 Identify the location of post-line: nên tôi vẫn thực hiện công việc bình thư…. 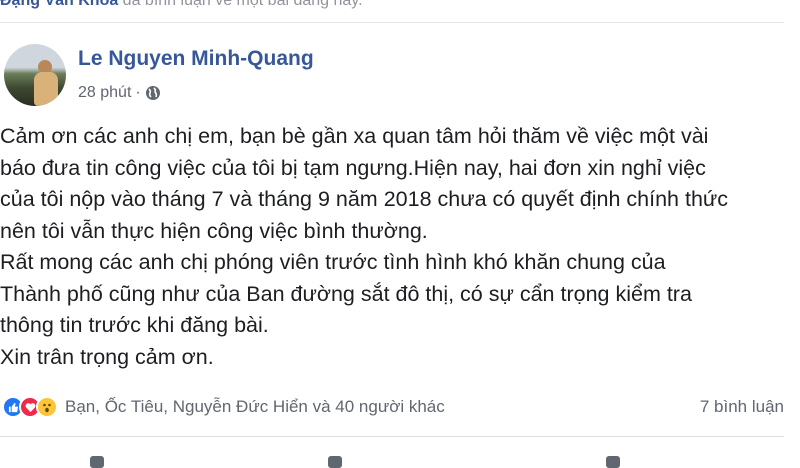
(214, 230).